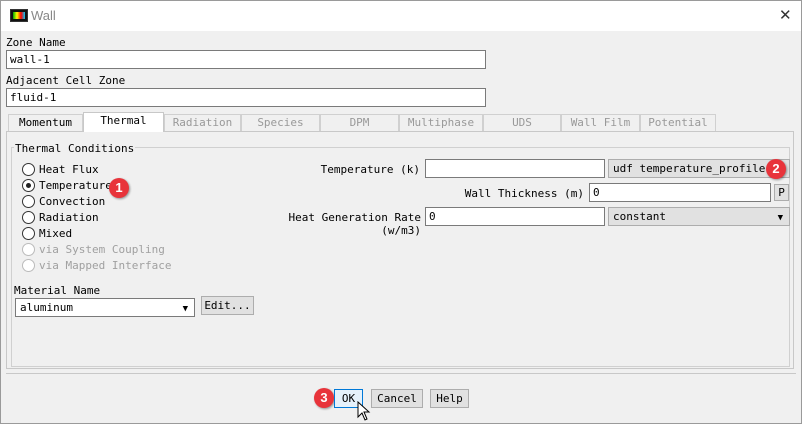 Image resolution: width=802 pixels, height=424 pixels. Describe the element at coordinates (28, 169) in the screenshot. I see `radio-heat-flux` at that location.